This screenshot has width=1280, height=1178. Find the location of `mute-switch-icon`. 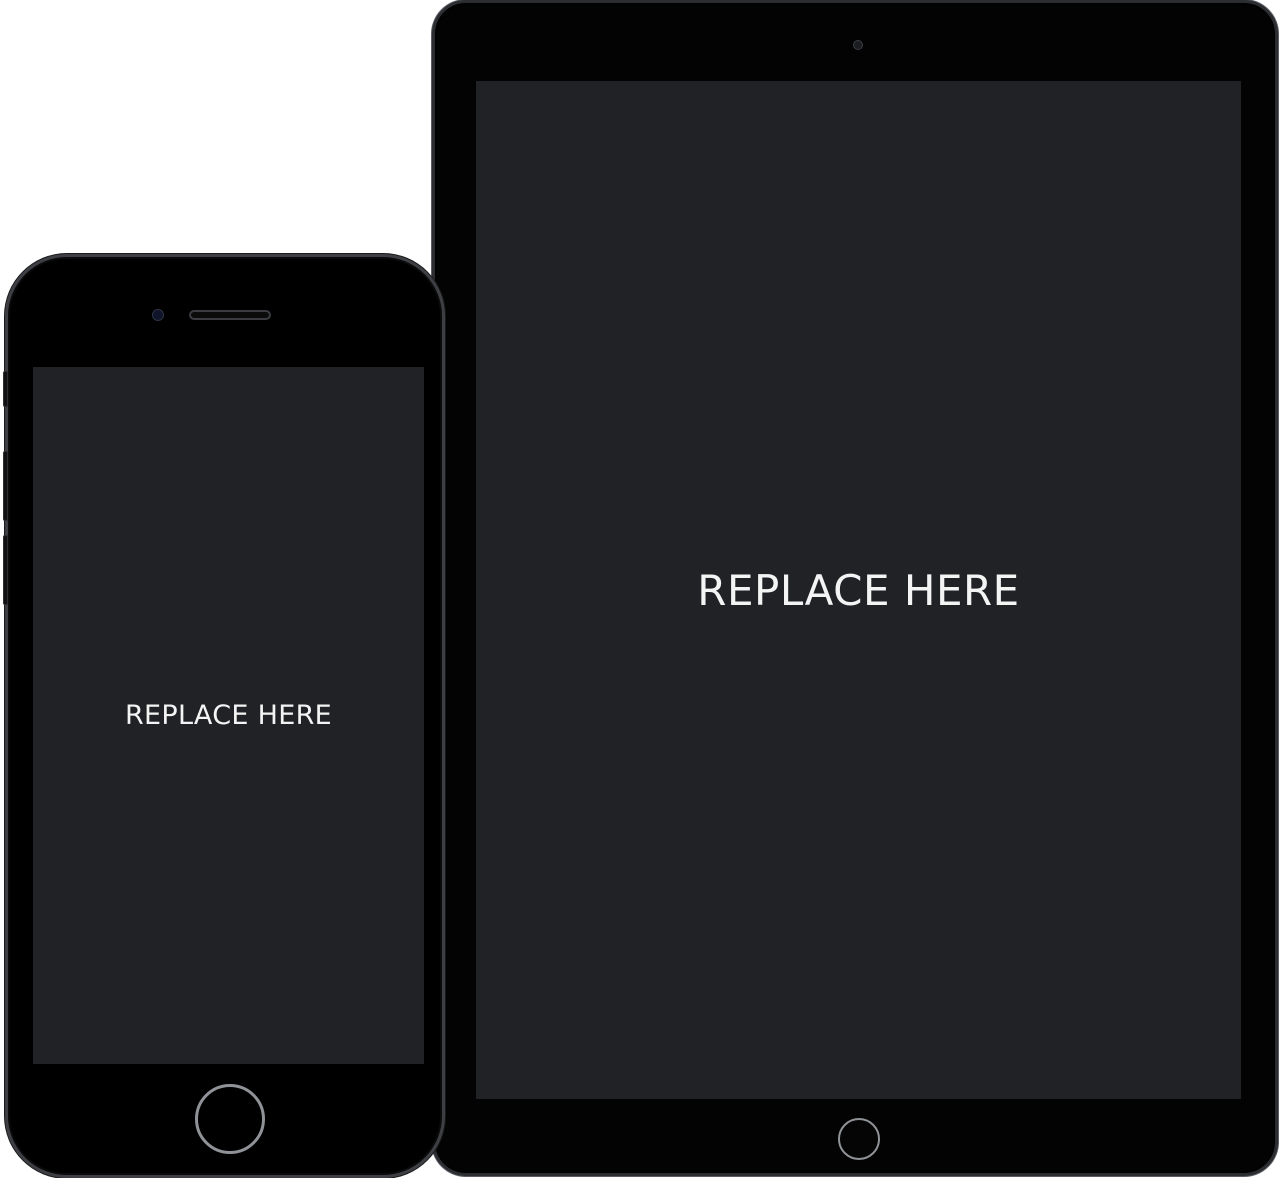

mute-switch-icon is located at coordinates (5, 389).